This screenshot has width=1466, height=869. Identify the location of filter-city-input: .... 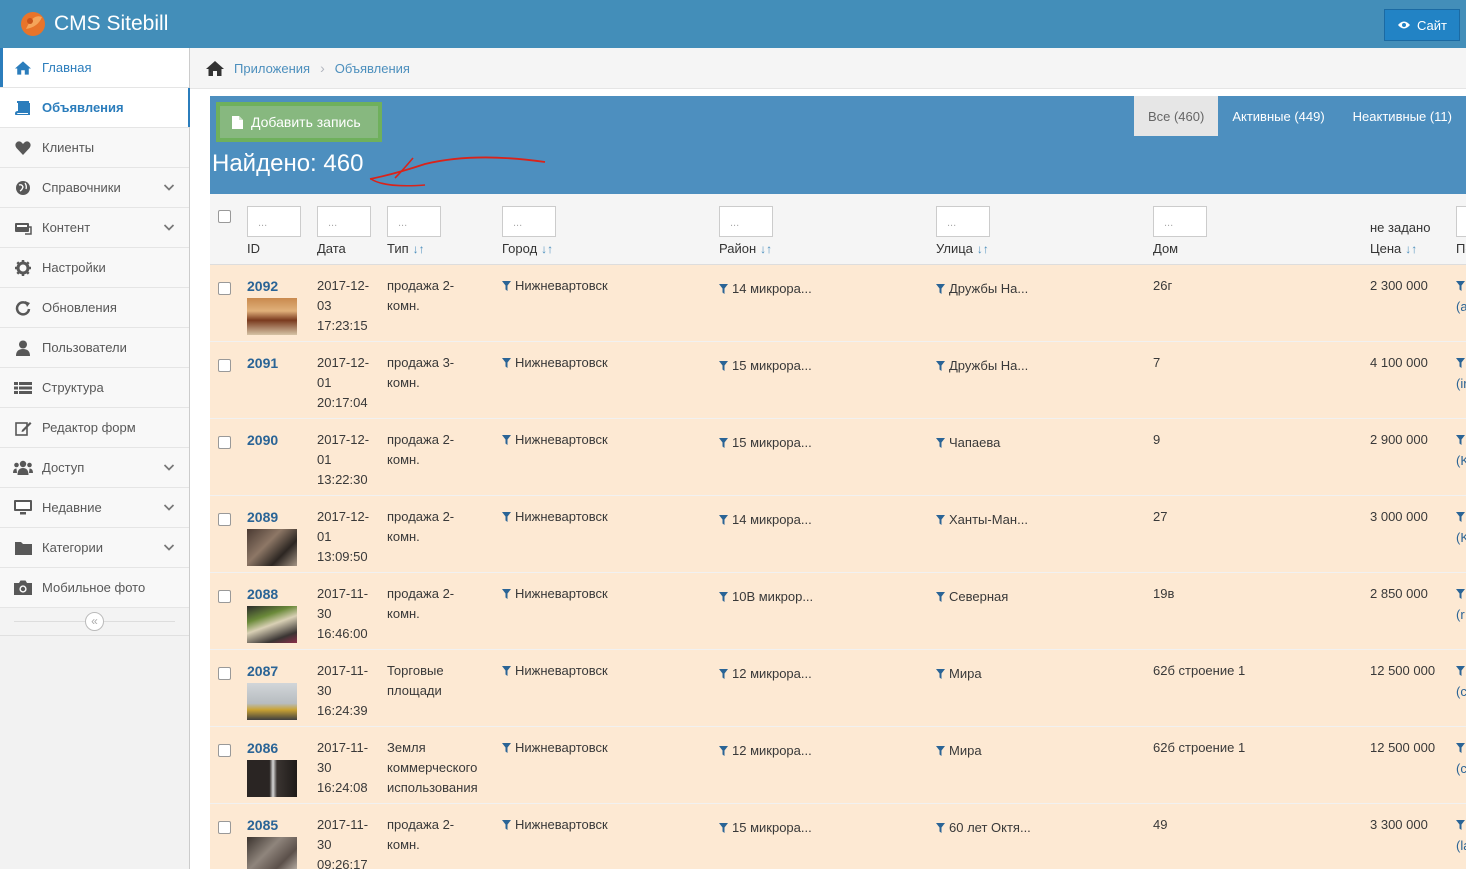
(529, 221).